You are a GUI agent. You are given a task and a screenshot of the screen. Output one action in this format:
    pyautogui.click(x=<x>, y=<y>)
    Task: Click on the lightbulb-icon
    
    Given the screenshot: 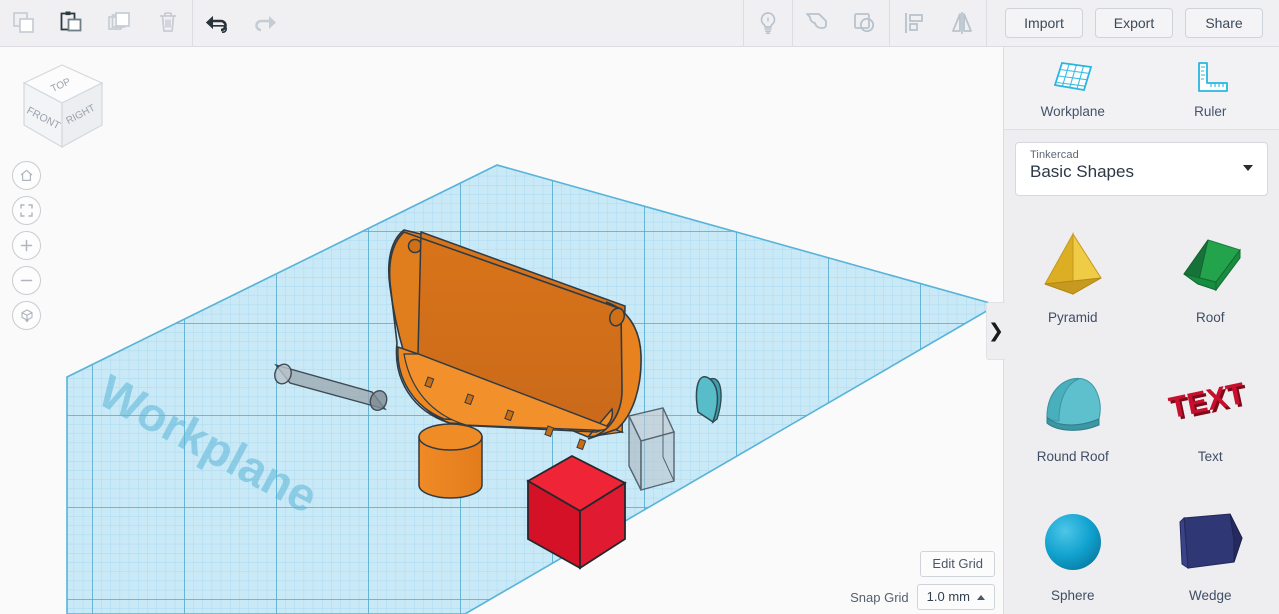 What is the action you would take?
    pyautogui.click(x=768, y=23)
    